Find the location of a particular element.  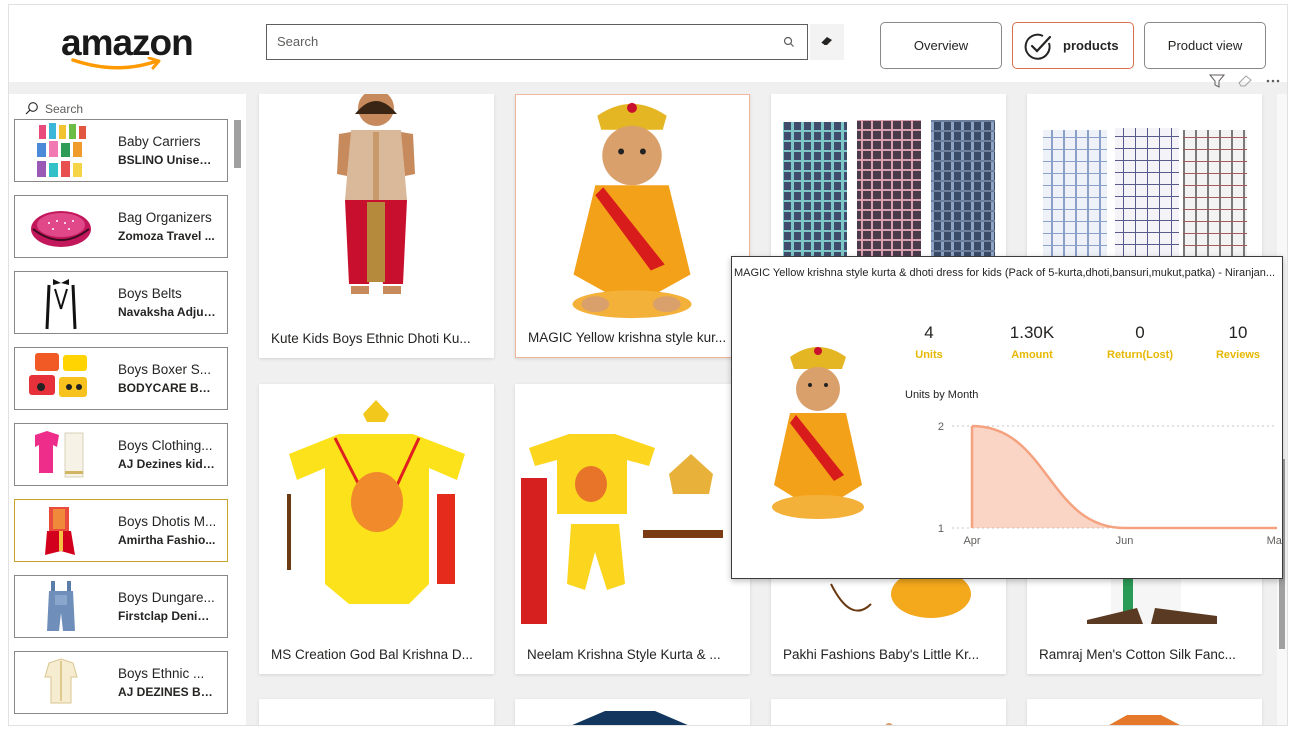

kpi-units: 4 Units is located at coordinates (929, 342).